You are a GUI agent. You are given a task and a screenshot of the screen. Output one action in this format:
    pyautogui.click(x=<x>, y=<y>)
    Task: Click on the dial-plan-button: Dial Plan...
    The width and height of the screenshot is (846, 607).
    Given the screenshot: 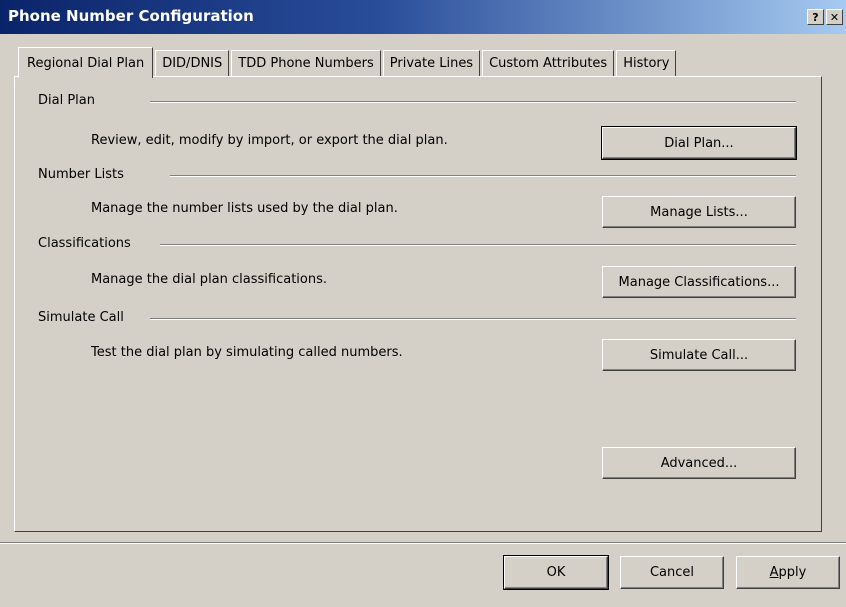 What is the action you would take?
    pyautogui.click(x=699, y=143)
    